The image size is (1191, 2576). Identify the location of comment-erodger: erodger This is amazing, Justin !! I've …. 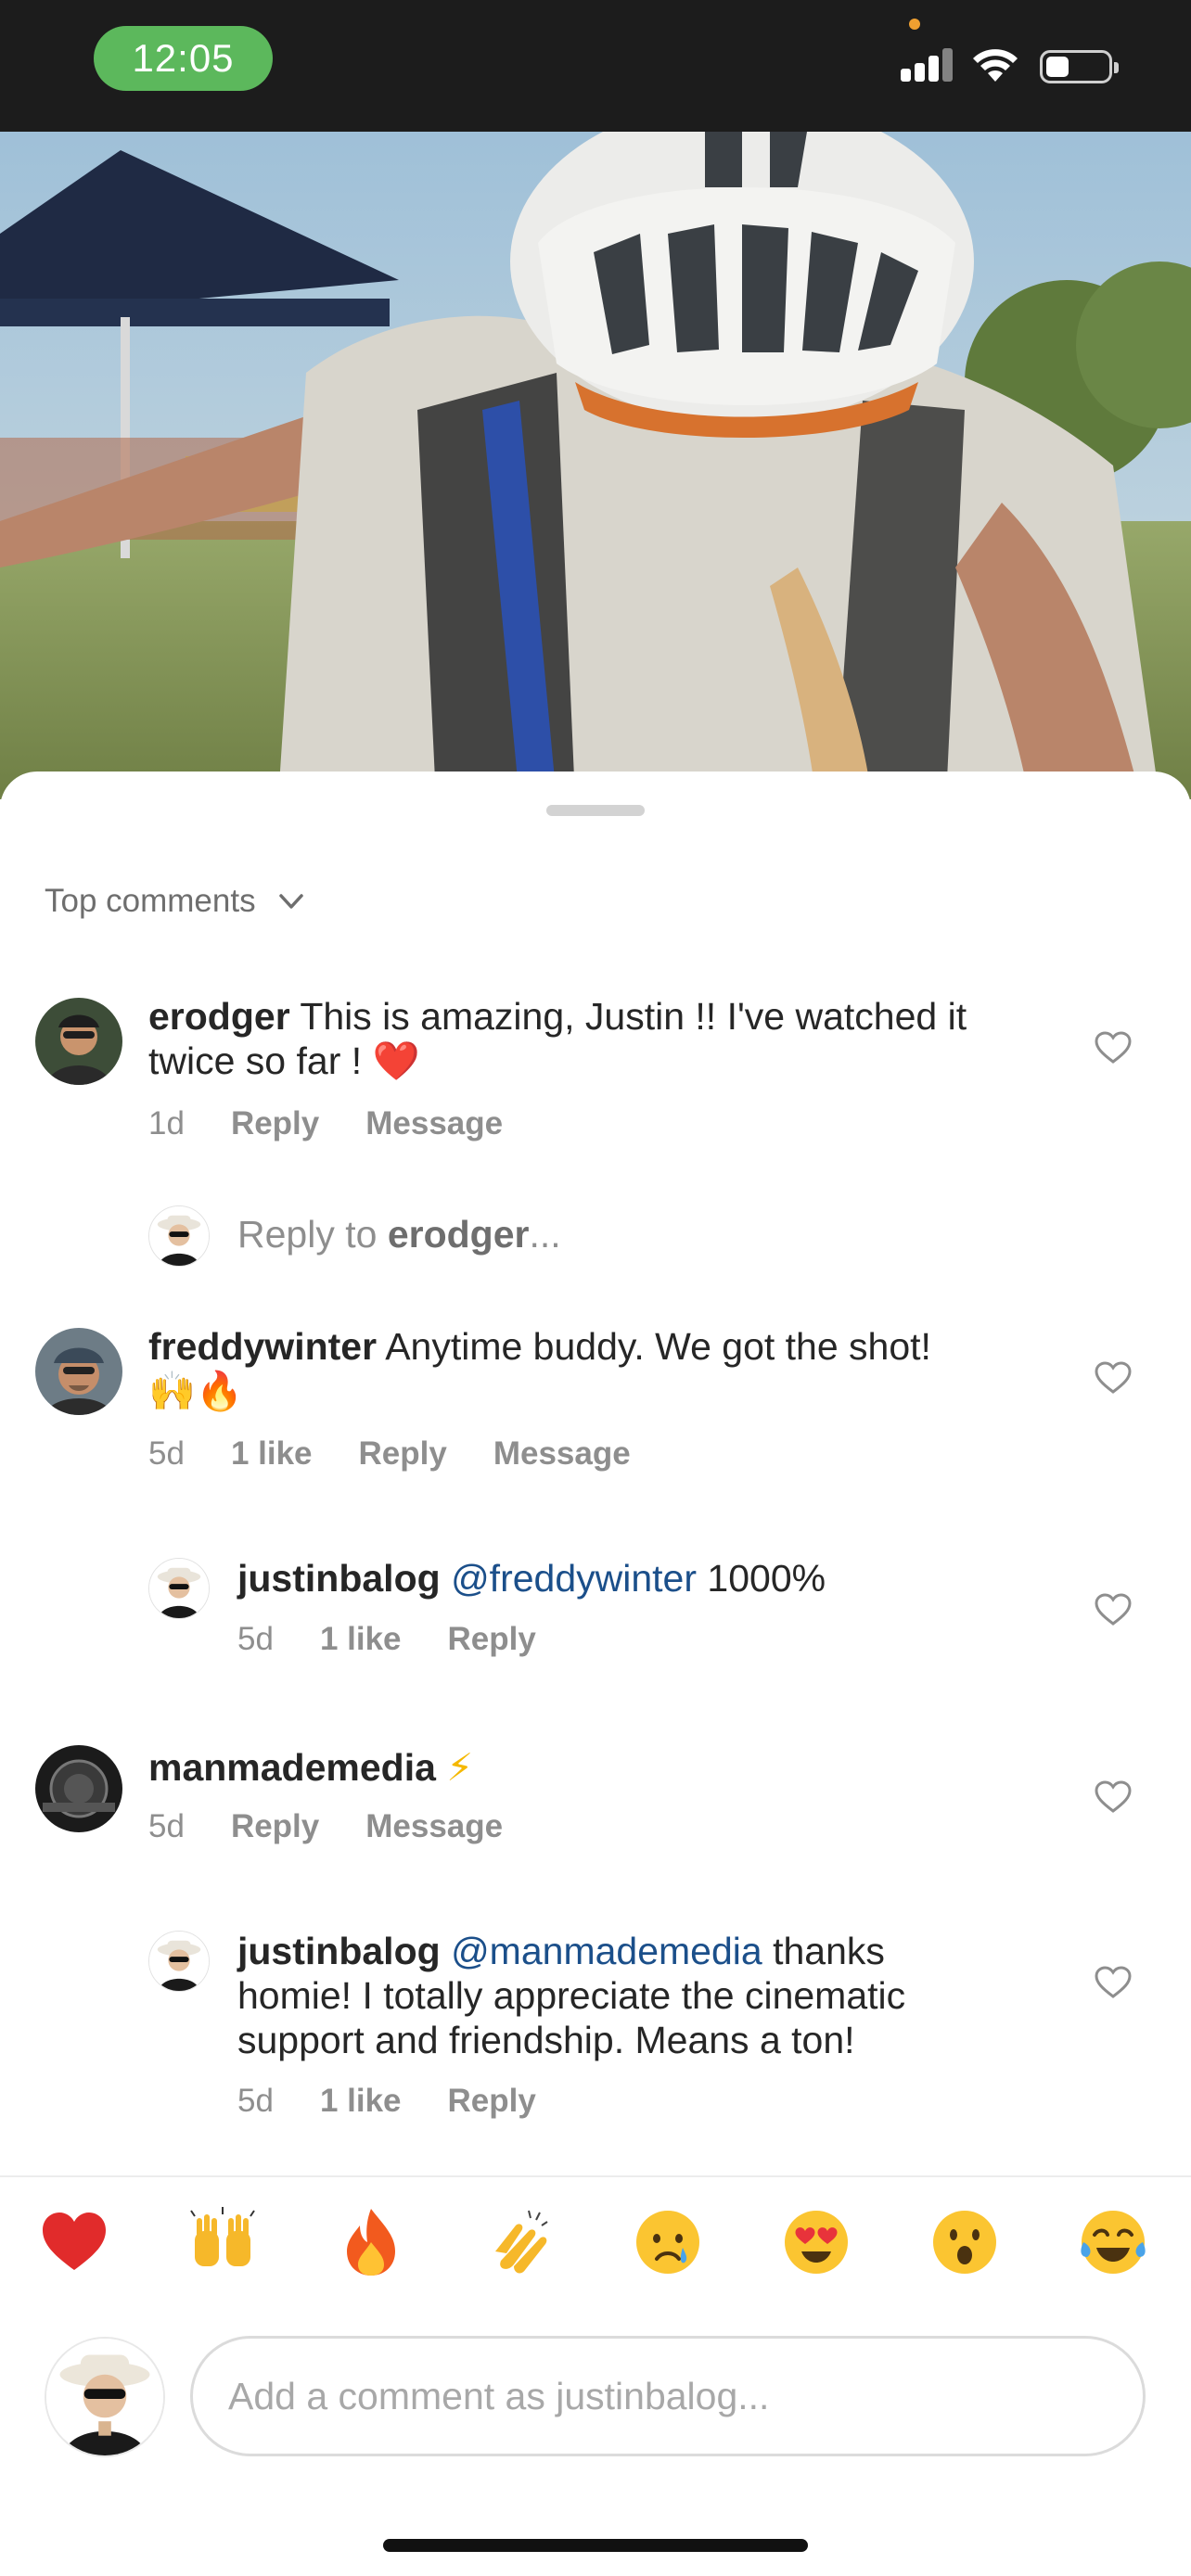
(593, 1038).